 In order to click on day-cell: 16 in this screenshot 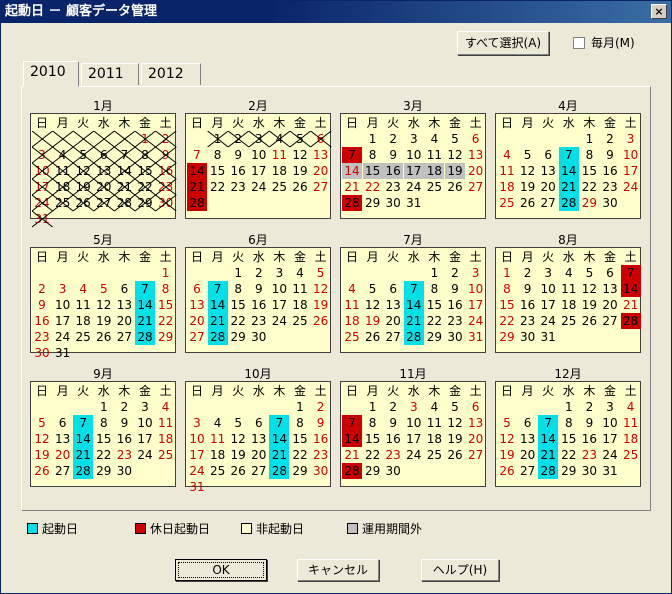, I will do `click(528, 305)`.